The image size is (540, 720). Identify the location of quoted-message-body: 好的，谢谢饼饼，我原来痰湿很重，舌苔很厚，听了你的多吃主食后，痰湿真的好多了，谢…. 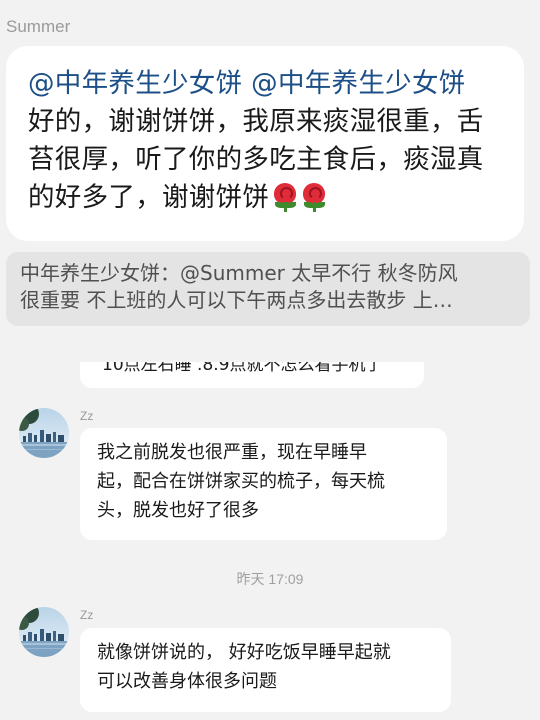
(256, 159).